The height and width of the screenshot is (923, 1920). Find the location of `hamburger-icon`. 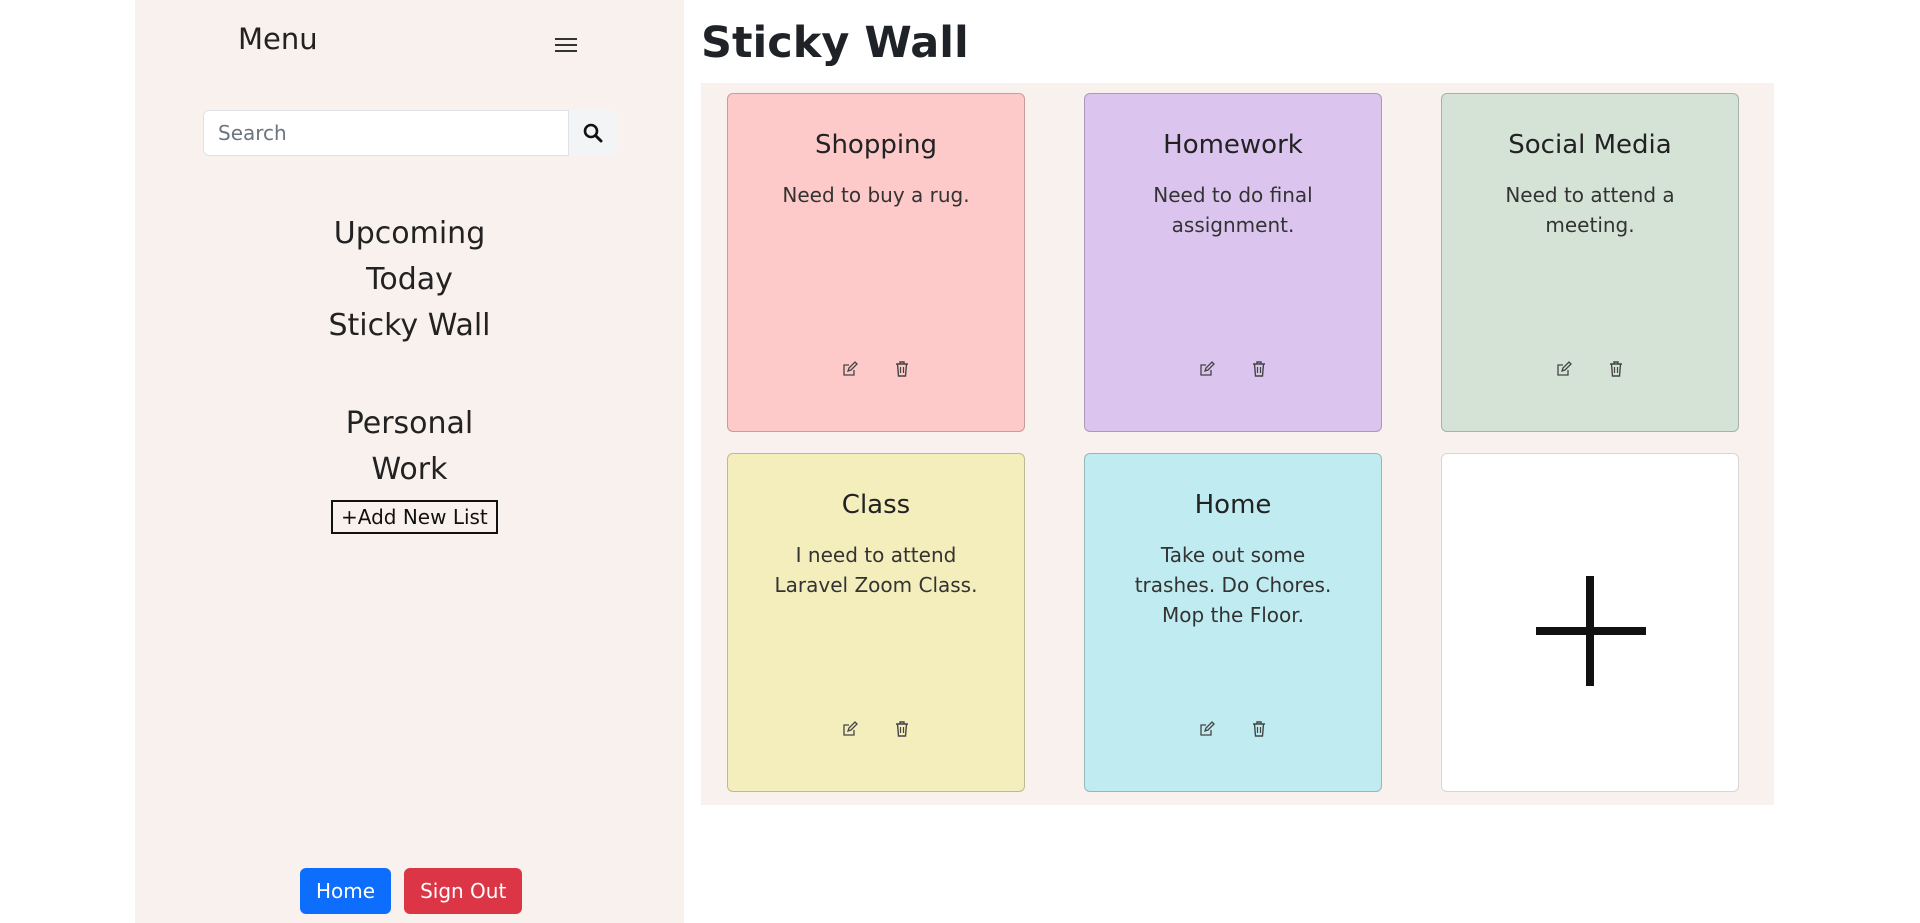

hamburger-icon is located at coordinates (568, 48).